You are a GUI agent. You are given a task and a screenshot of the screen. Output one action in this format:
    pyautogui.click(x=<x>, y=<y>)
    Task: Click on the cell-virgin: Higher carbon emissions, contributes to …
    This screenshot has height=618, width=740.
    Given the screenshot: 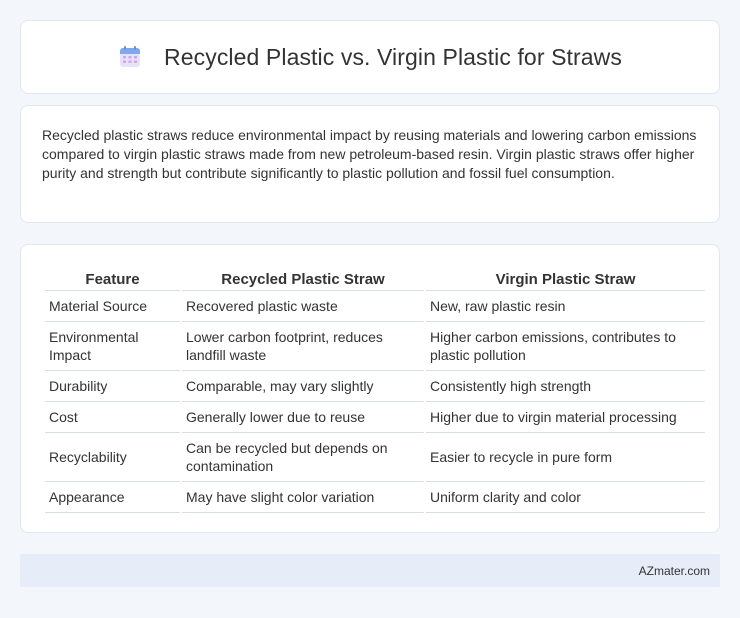 What is the action you would take?
    pyautogui.click(x=565, y=346)
    